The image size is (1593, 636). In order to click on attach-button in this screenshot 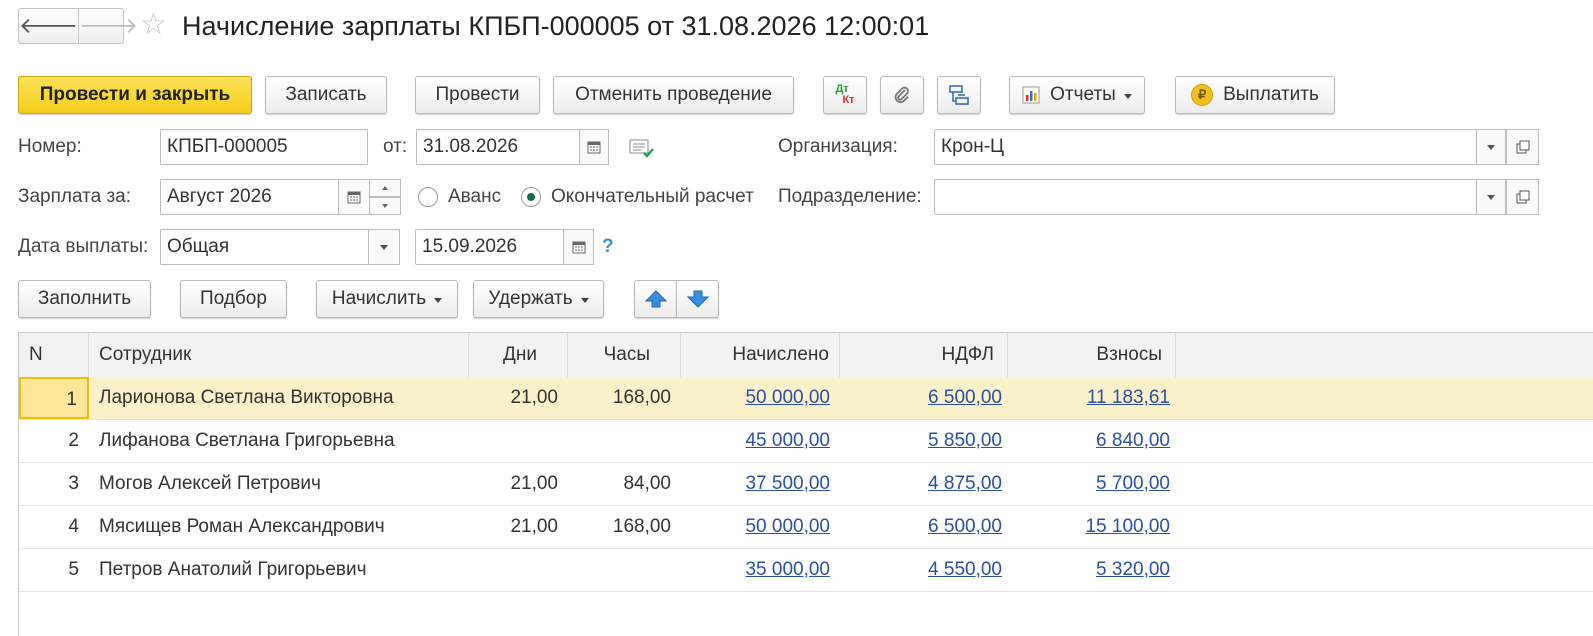, I will do `click(902, 95)`.